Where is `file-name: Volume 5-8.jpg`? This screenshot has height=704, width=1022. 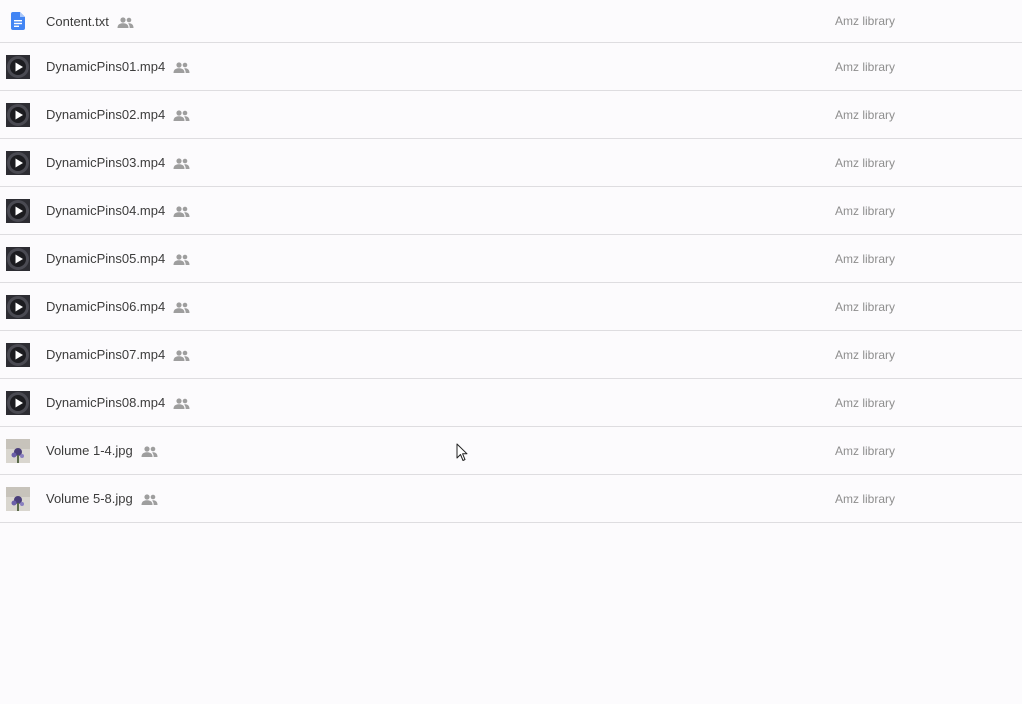 file-name: Volume 5-8.jpg is located at coordinates (102, 498).